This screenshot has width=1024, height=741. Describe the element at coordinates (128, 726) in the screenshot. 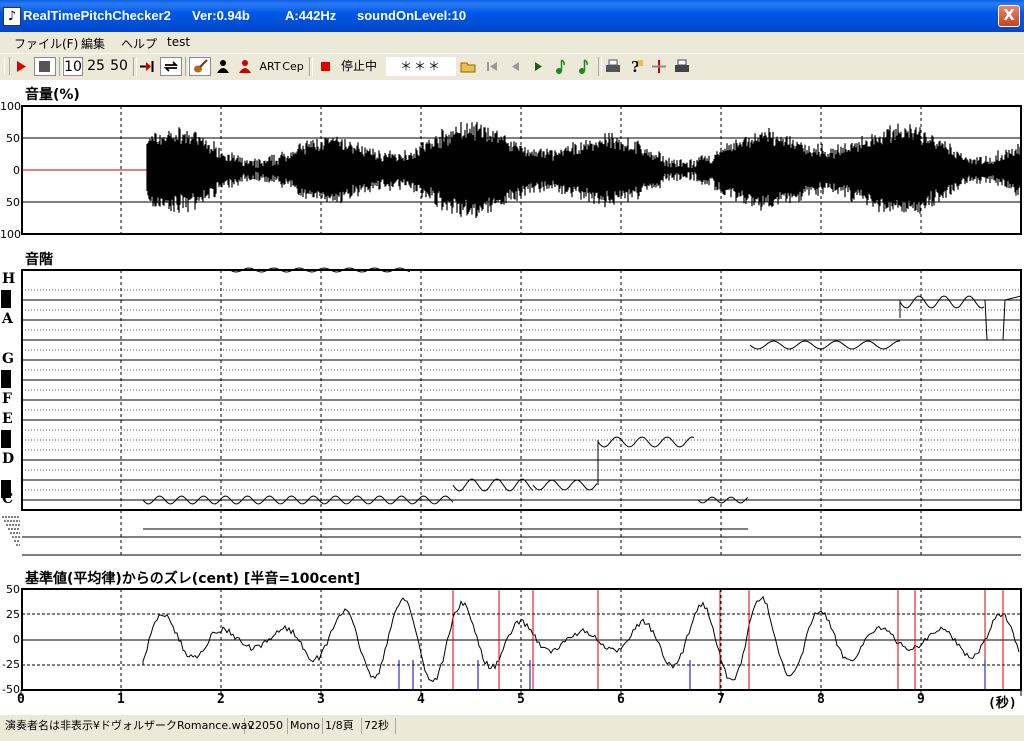

I see `status-file: 演奏者名は非表示¥ドヴォルザークRomance.wav` at that location.